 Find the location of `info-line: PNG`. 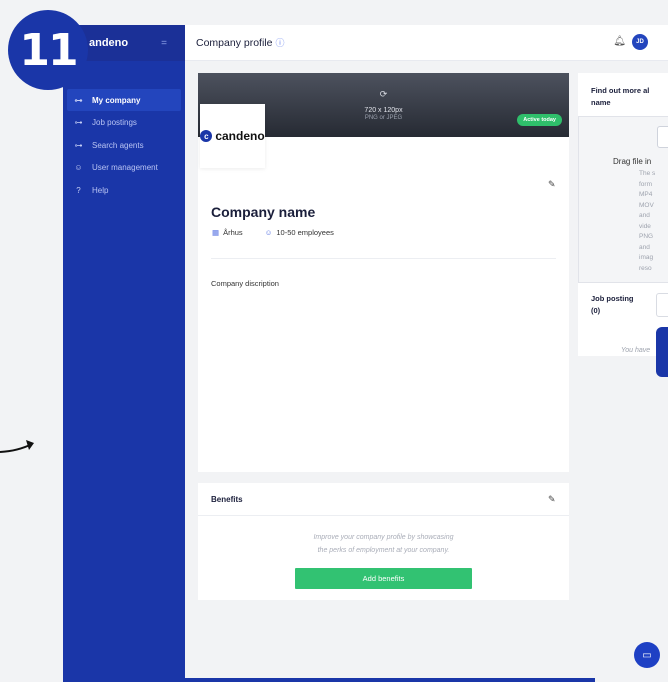

info-line: PNG is located at coordinates (646, 236).